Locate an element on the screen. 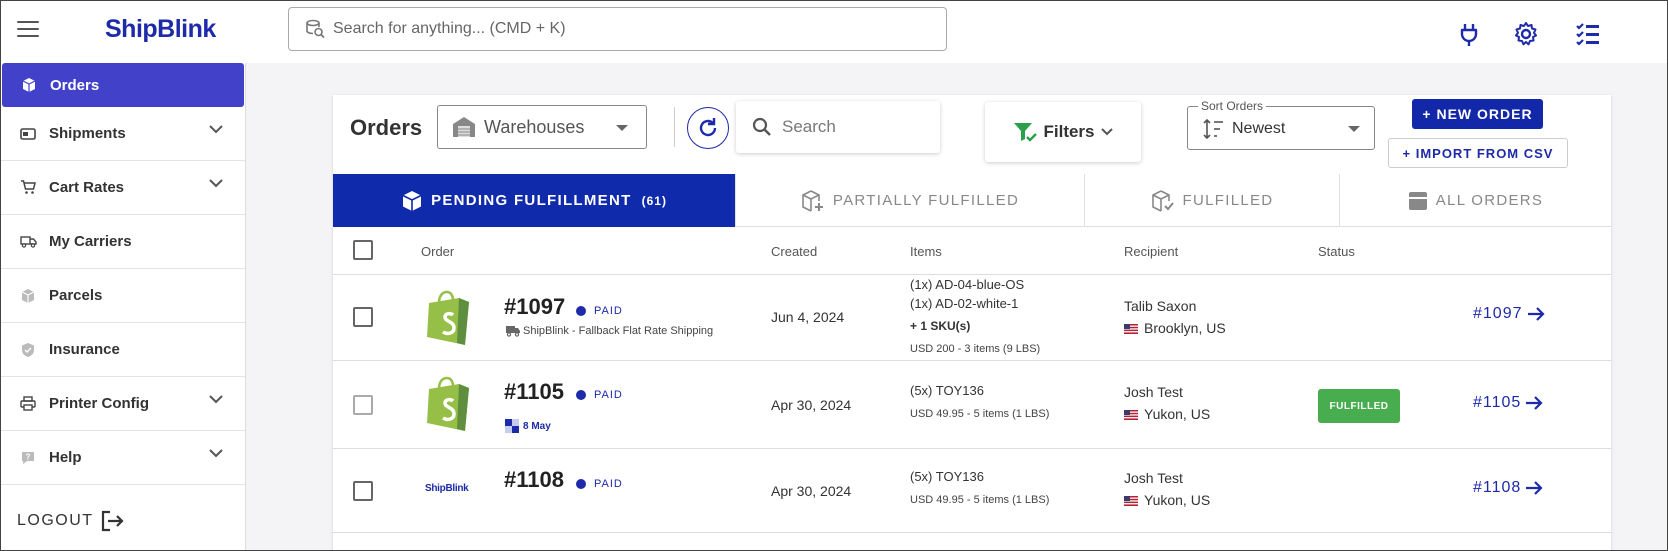  sort-orders-select: Sort Orders Newest is located at coordinates (1281, 124).